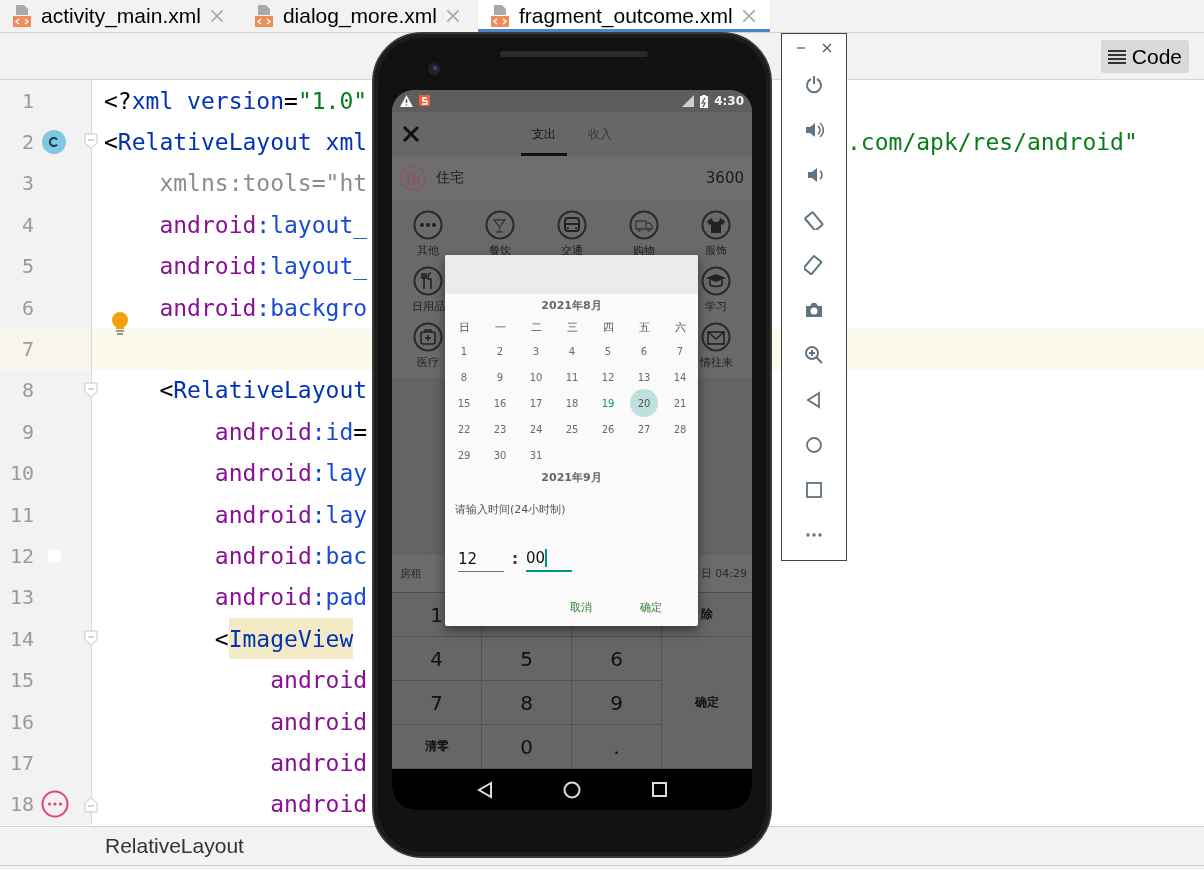  I want to click on calendar-day: 12, so click(608, 377).